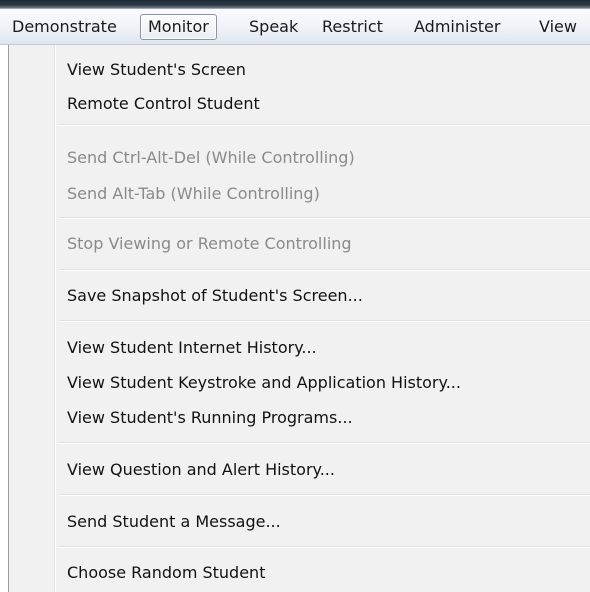 This screenshot has height=592, width=590. I want to click on menu-demonstrate: Demonstrate, so click(64, 27).